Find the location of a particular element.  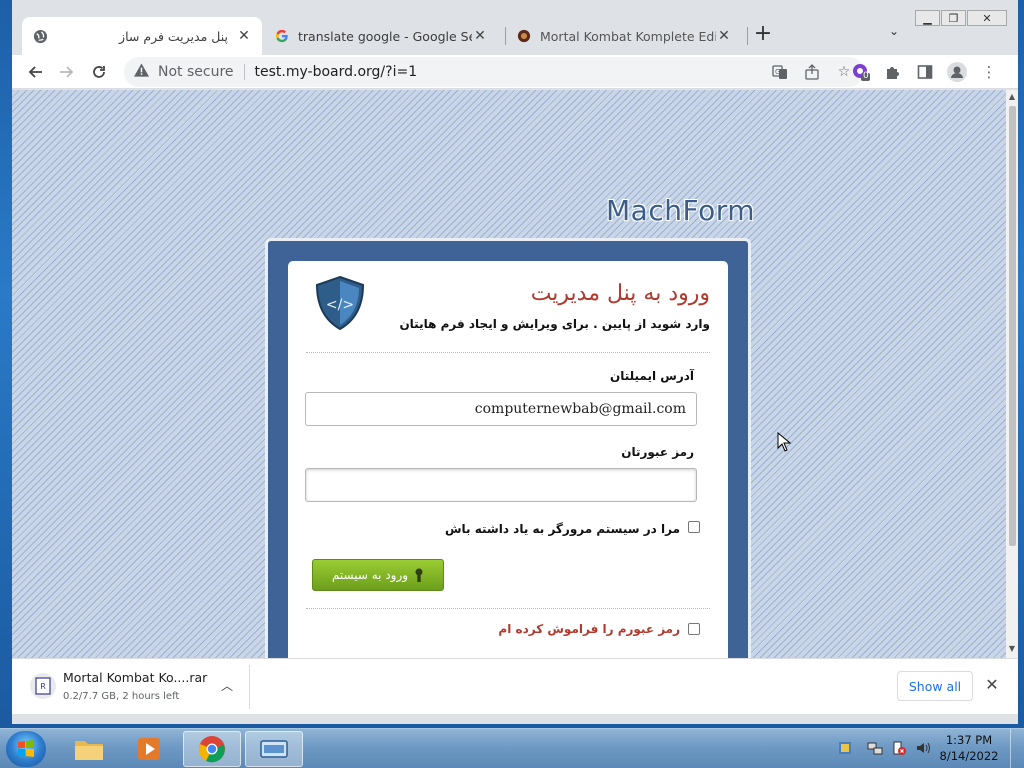

tab-title: پنل مدیریت فرم ساز is located at coordinates (173, 36).